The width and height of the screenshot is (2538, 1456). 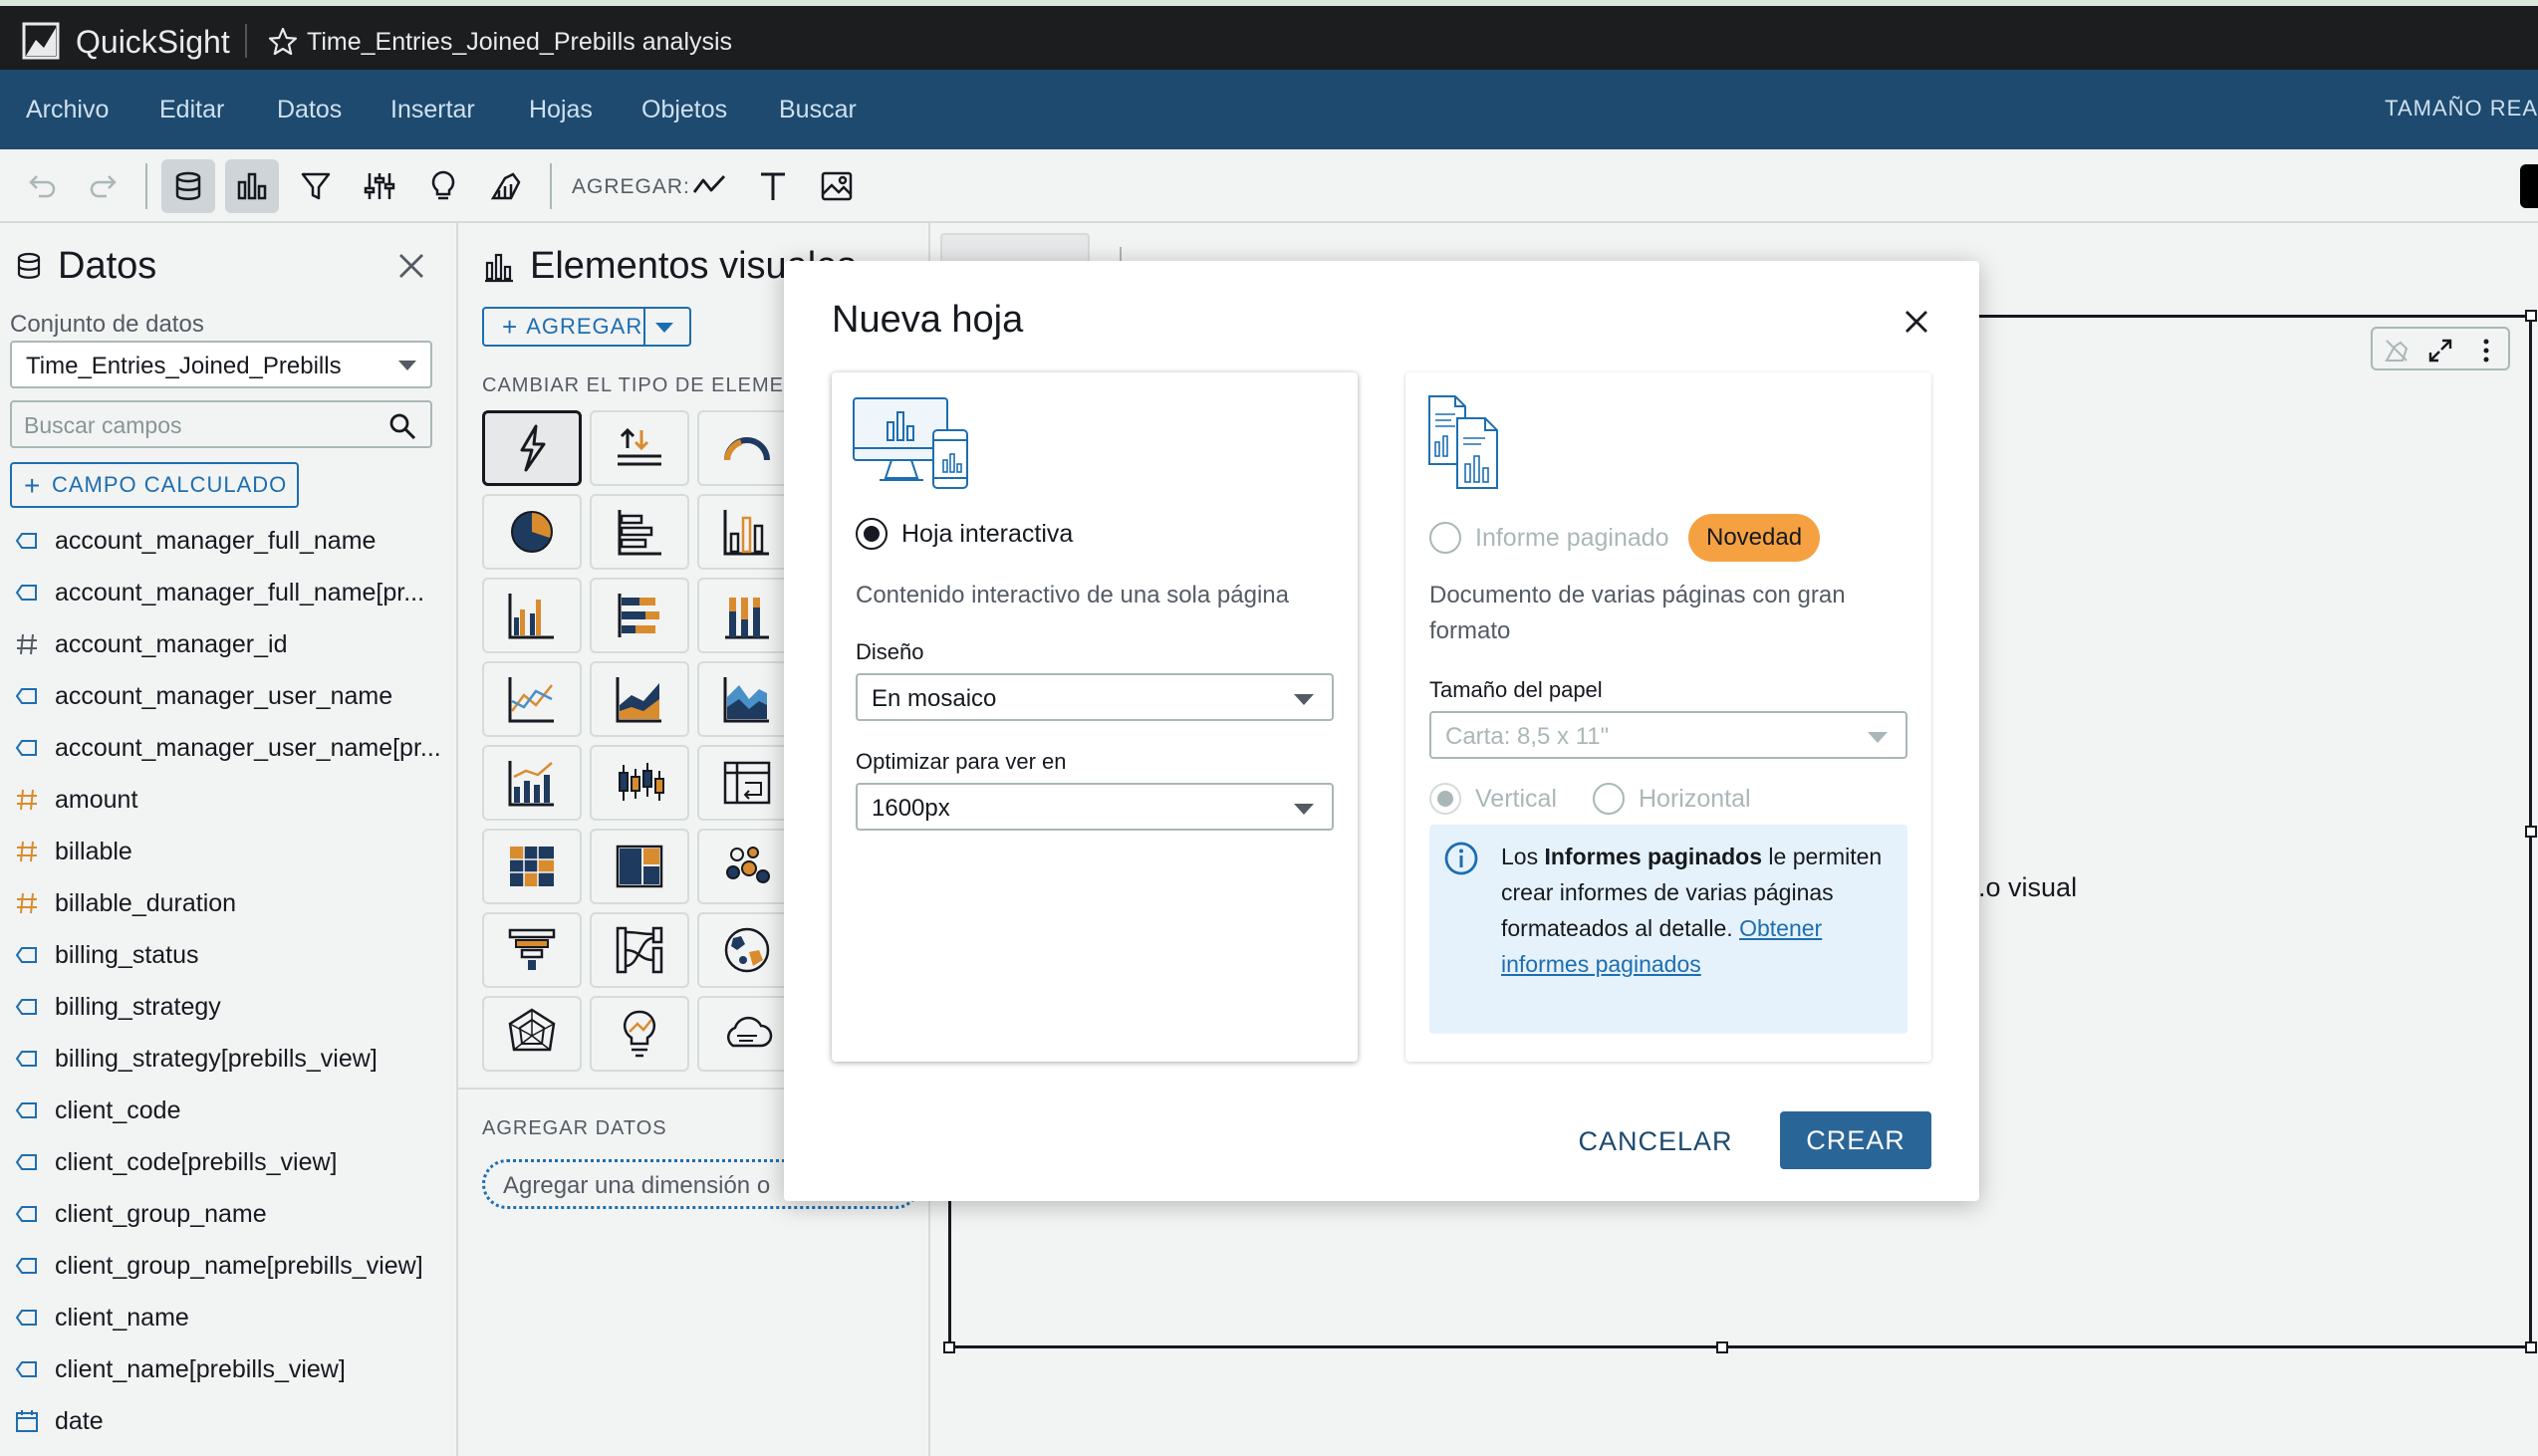 I want to click on field-item: account_manager_user_name, so click(x=228, y=695).